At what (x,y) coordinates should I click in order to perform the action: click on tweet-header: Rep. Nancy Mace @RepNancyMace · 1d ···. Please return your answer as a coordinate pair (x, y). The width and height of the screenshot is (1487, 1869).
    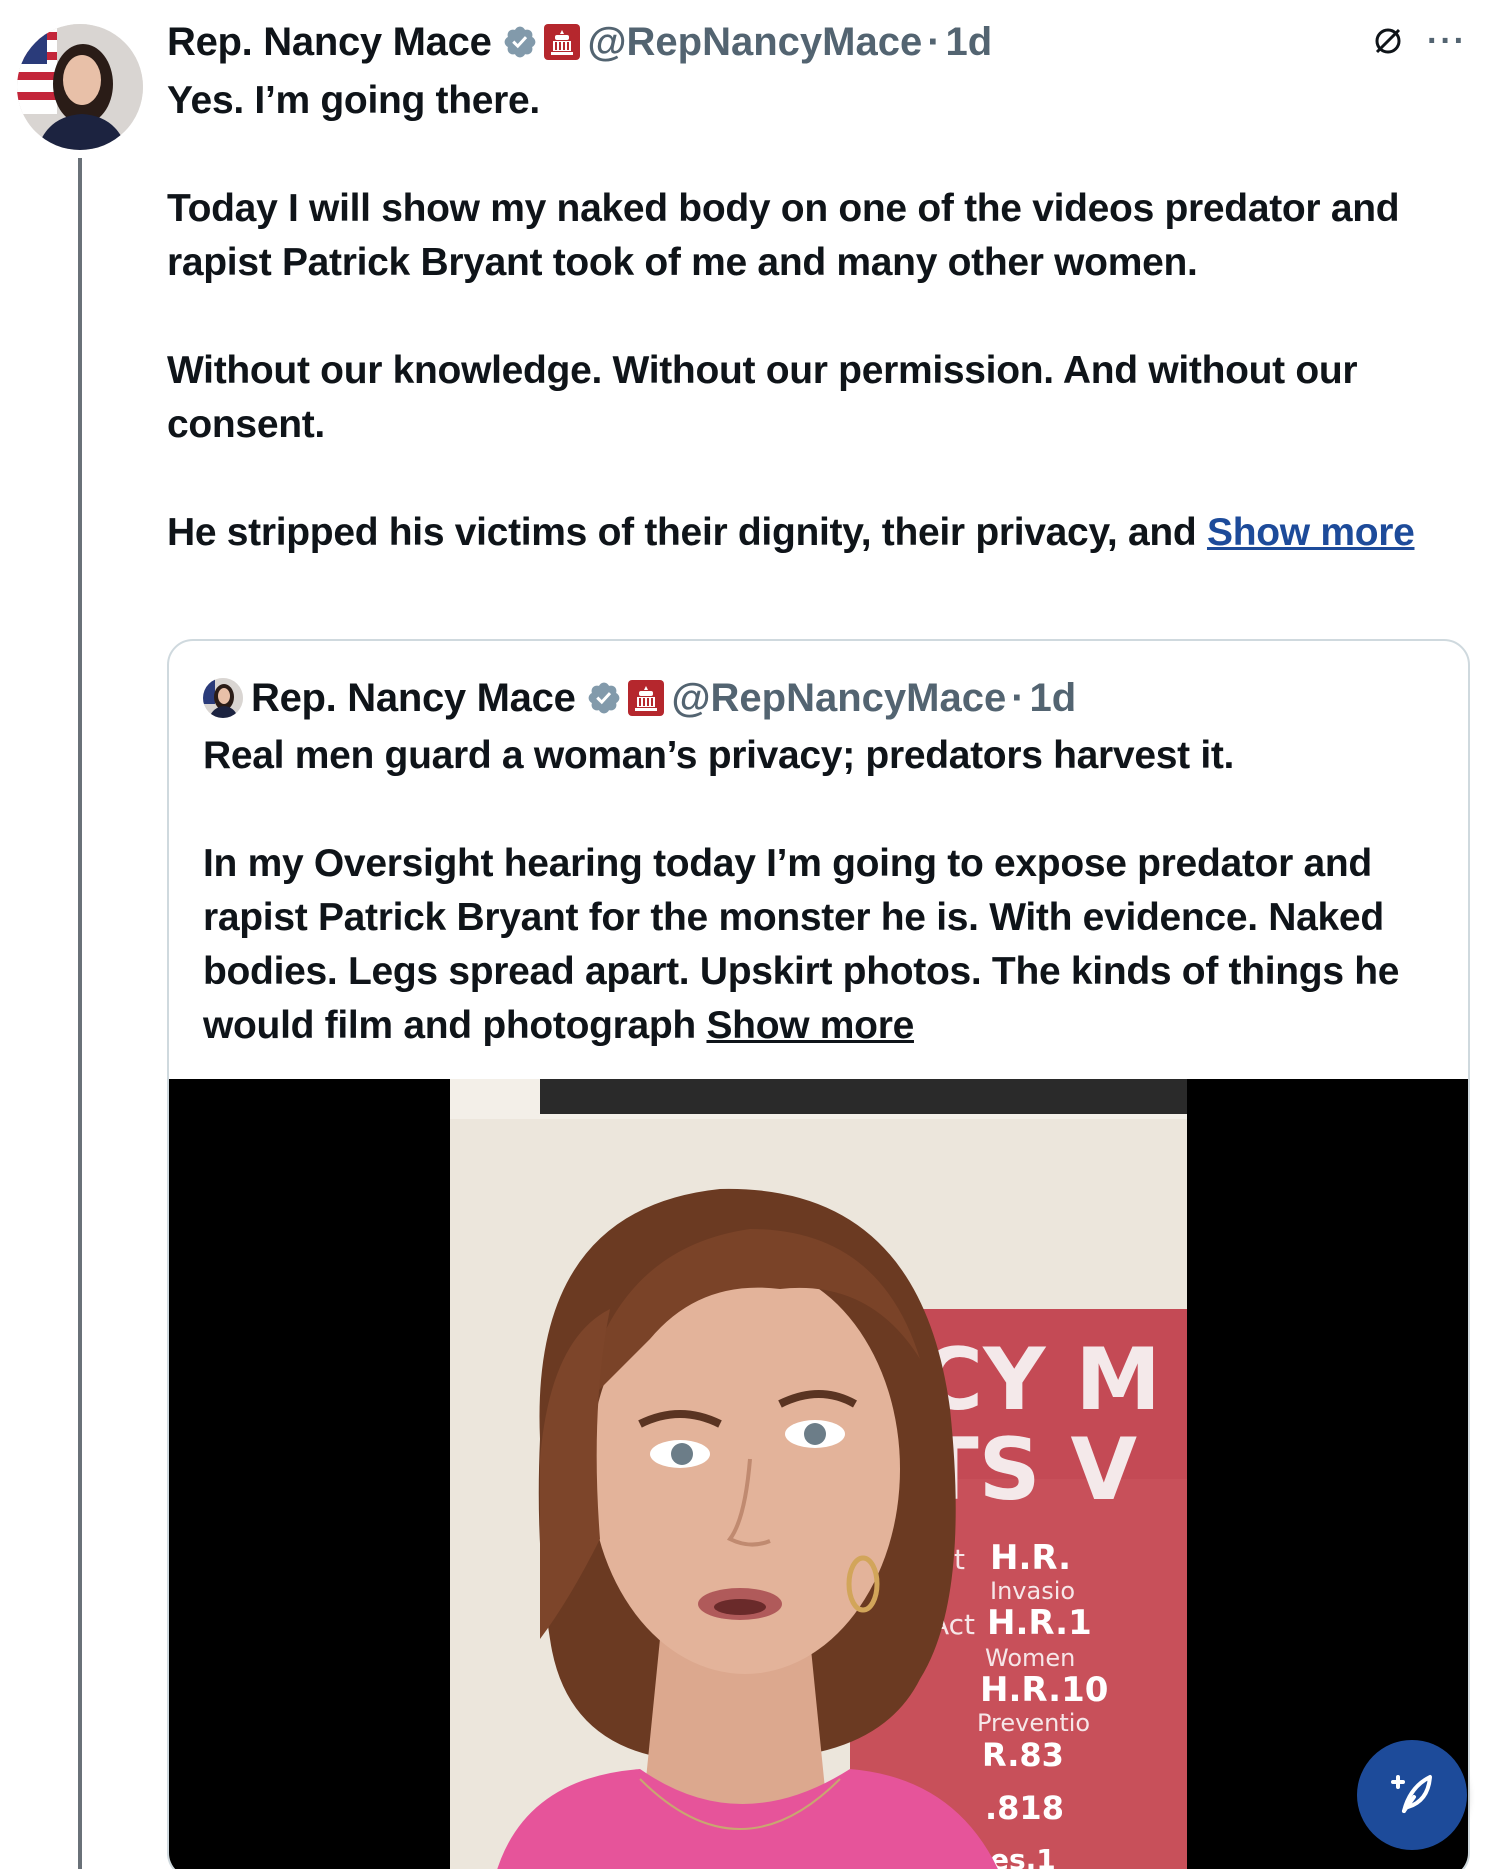
    Looking at the image, I should click on (817, 42).